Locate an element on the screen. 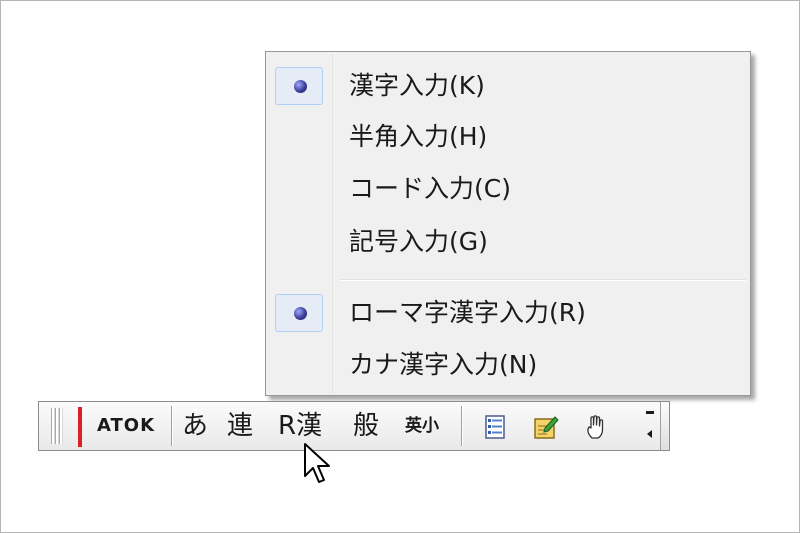 The height and width of the screenshot is (533, 800). menu-item-code-input: コード入力(C) is located at coordinates (508, 189).